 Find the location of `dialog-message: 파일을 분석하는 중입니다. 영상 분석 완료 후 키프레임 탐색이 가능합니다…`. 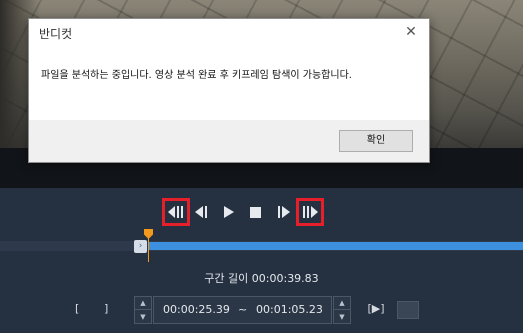

dialog-message: 파일을 분석하는 중입니다. 영상 분석 완료 후 키프레임 탐색이 가능합니다… is located at coordinates (196, 75).